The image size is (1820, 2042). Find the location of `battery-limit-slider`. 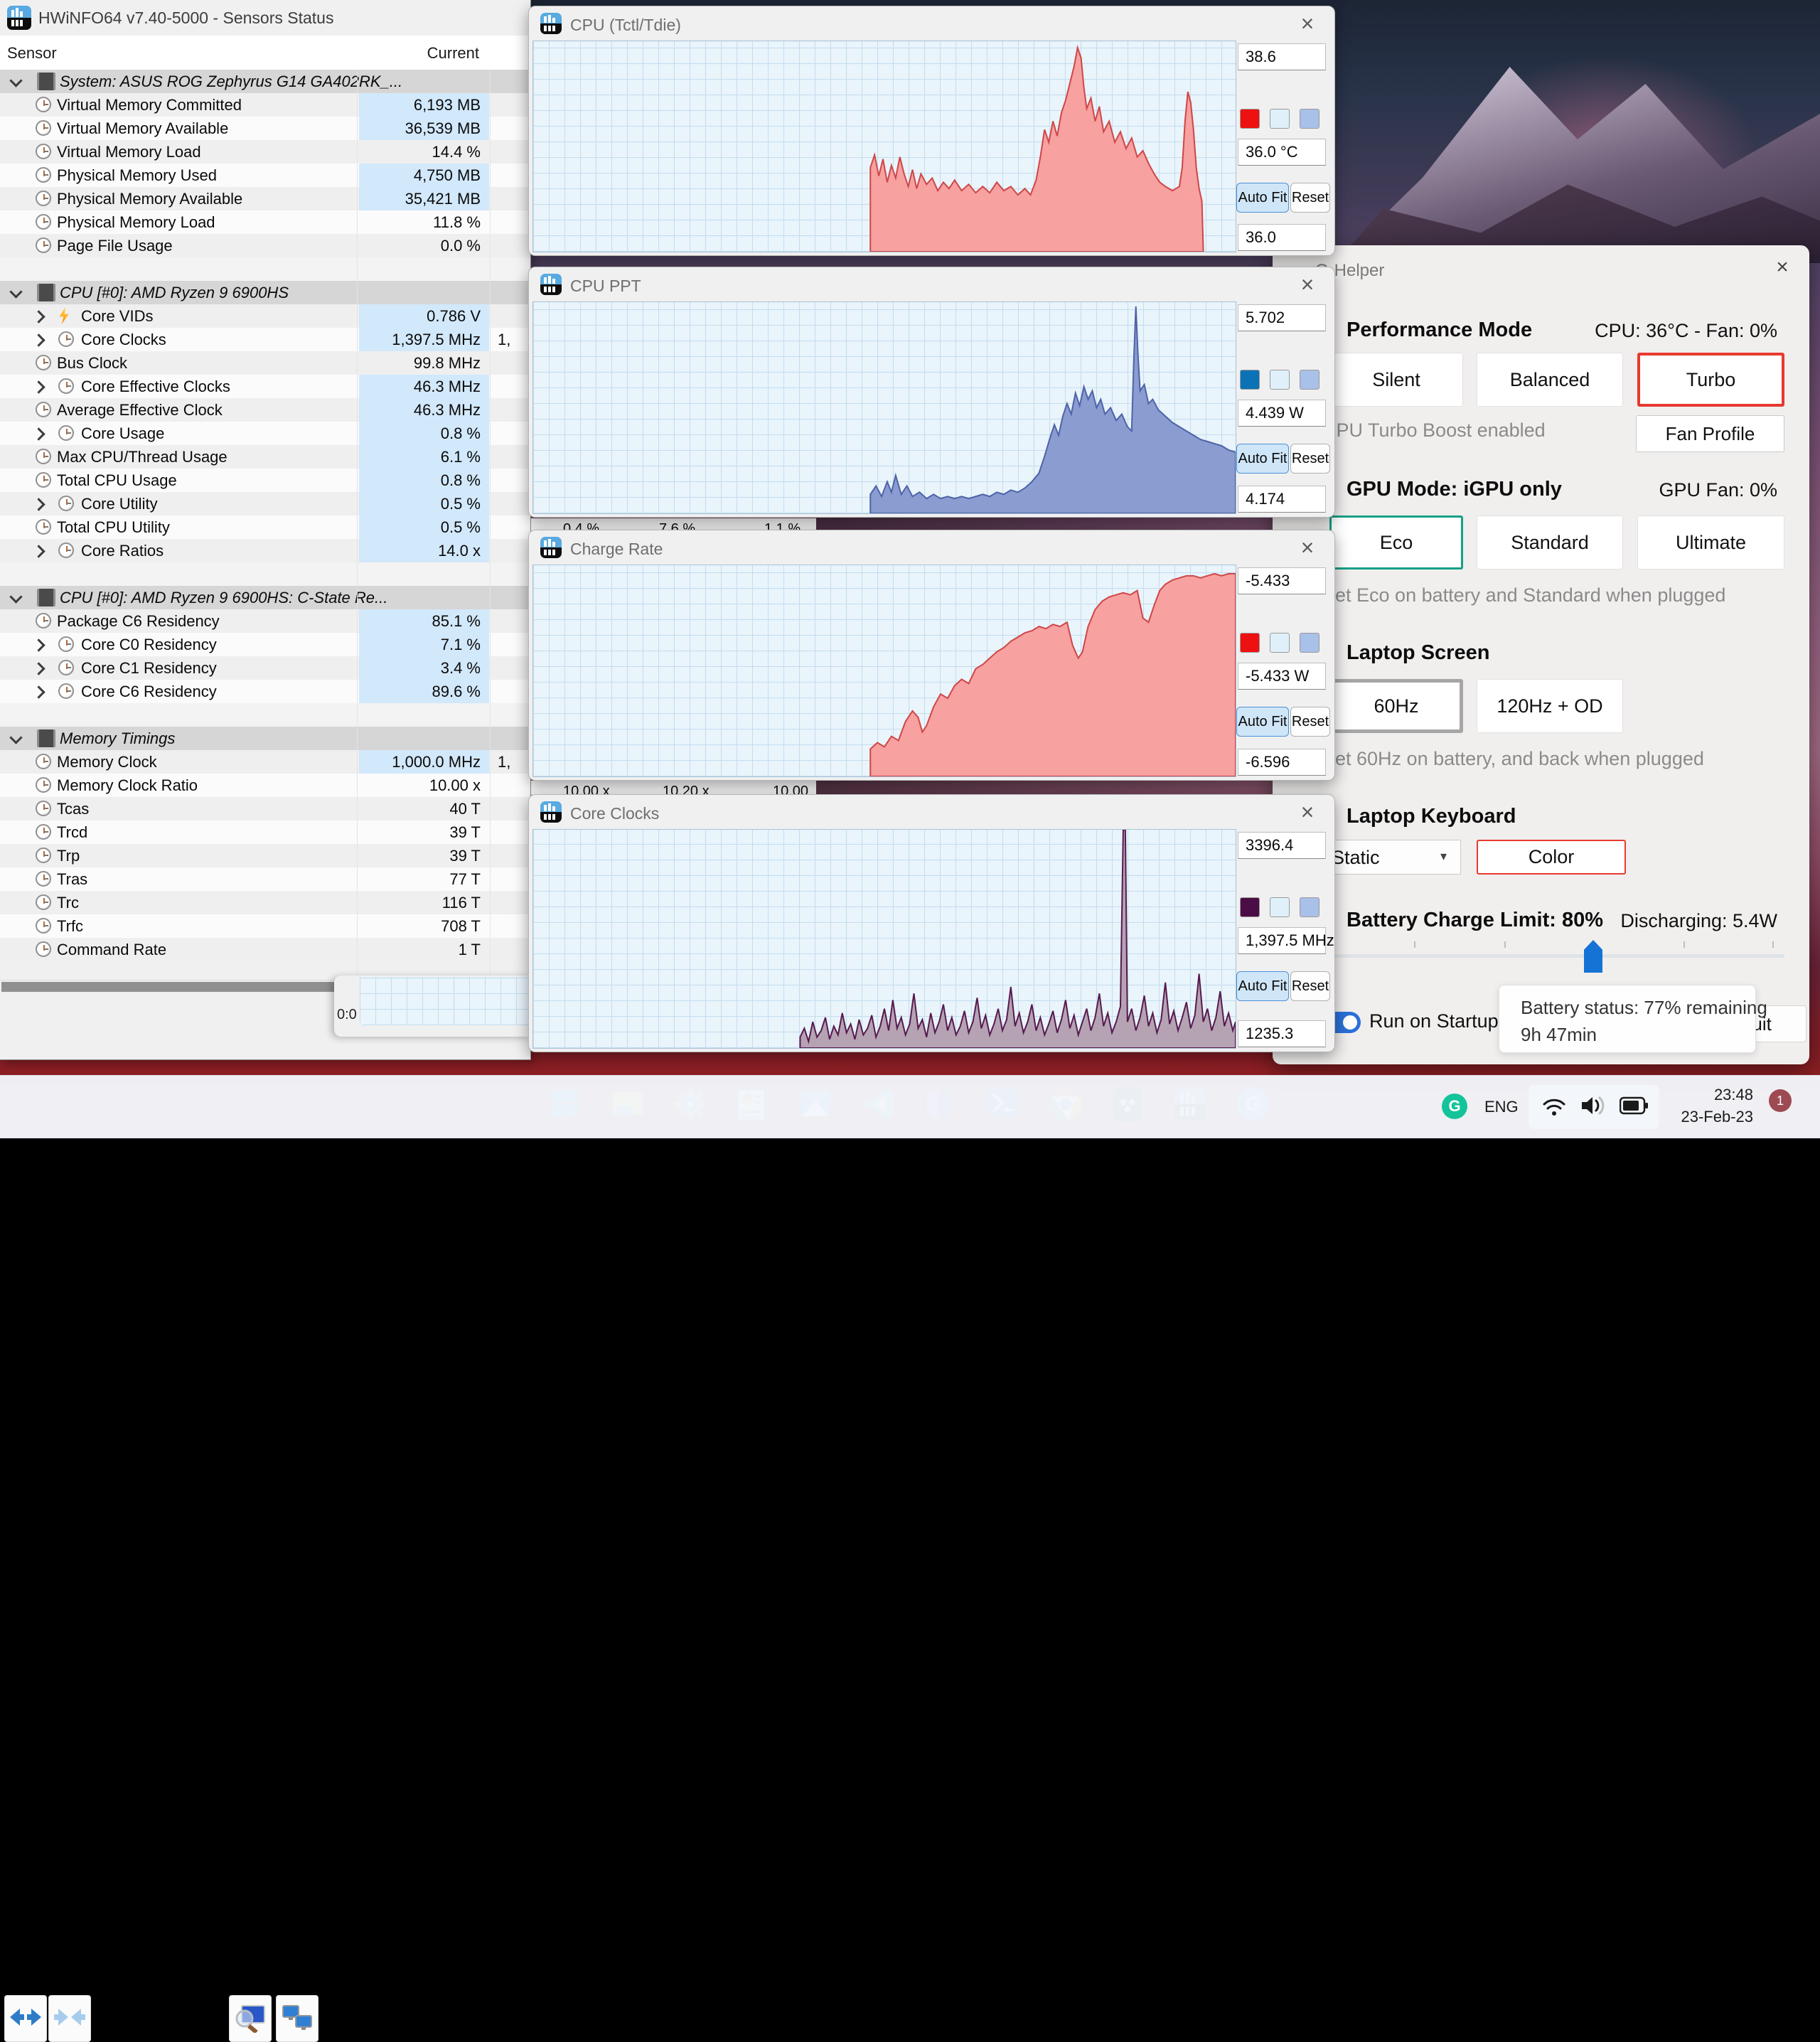

battery-limit-slider is located at coordinates (1553, 956).